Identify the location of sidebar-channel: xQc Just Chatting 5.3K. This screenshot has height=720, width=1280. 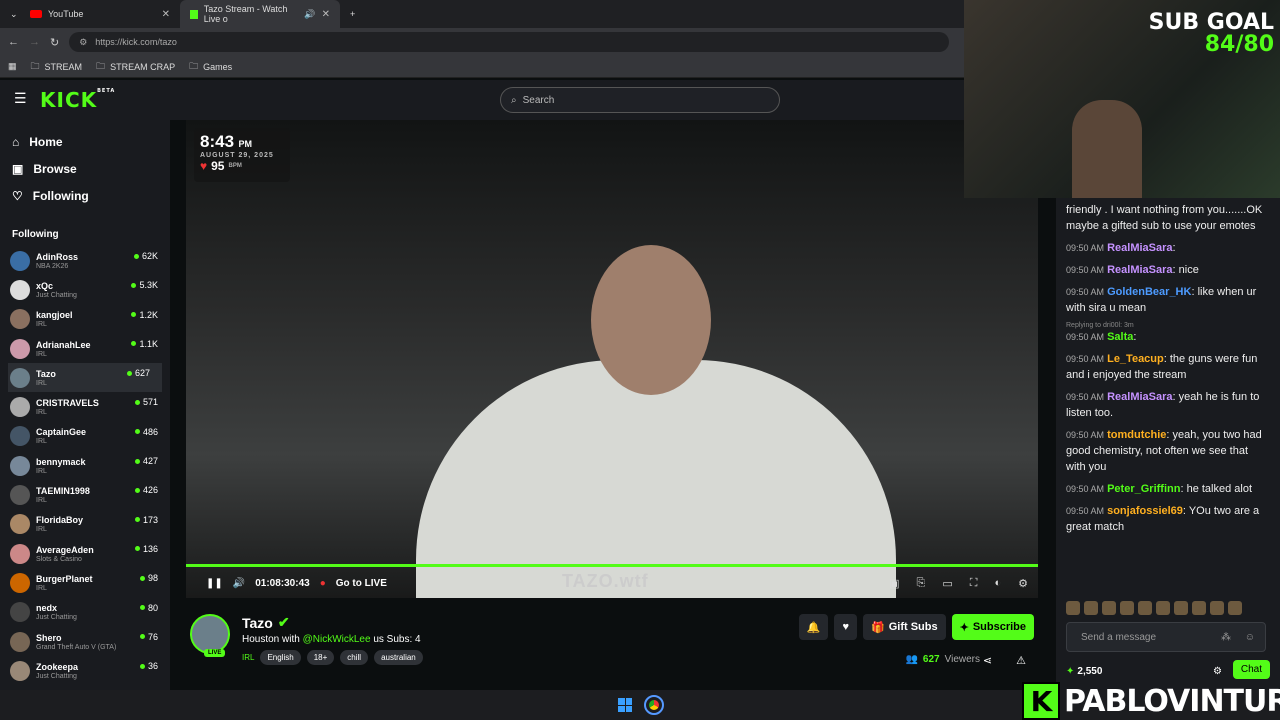
(85, 289).